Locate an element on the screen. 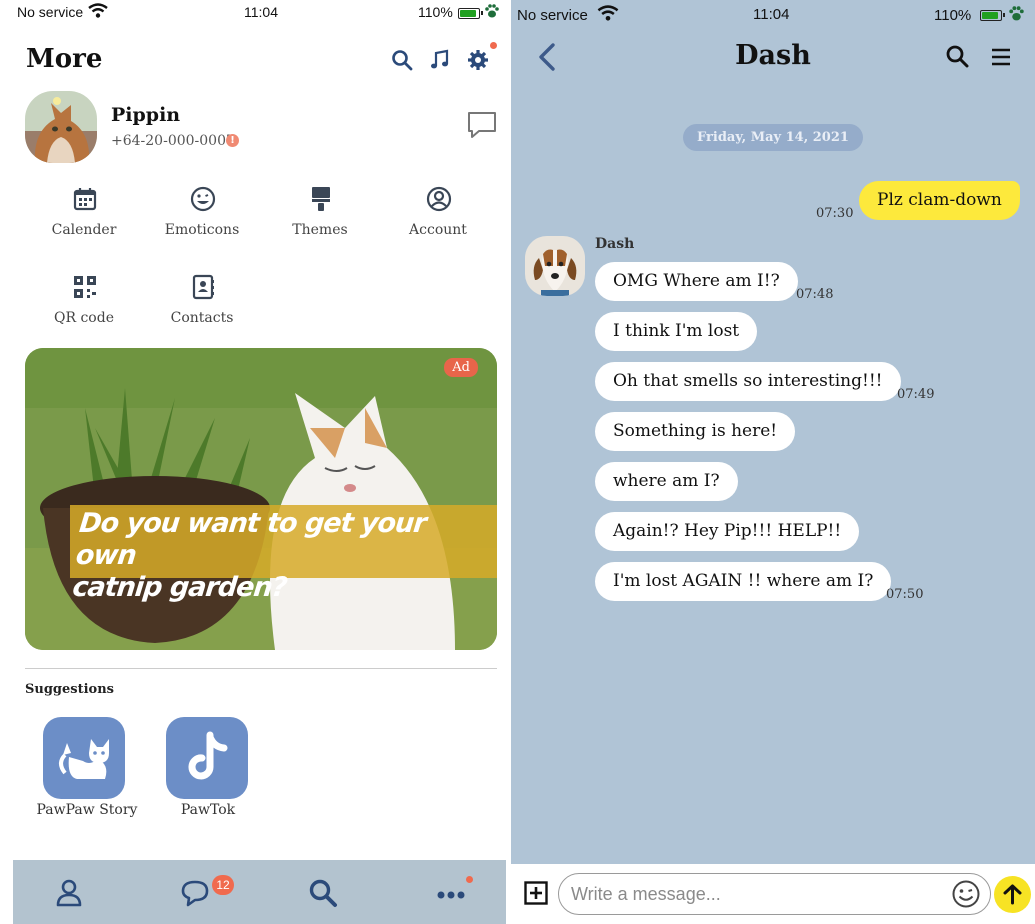  message-composer is located at coordinates (773, 894).